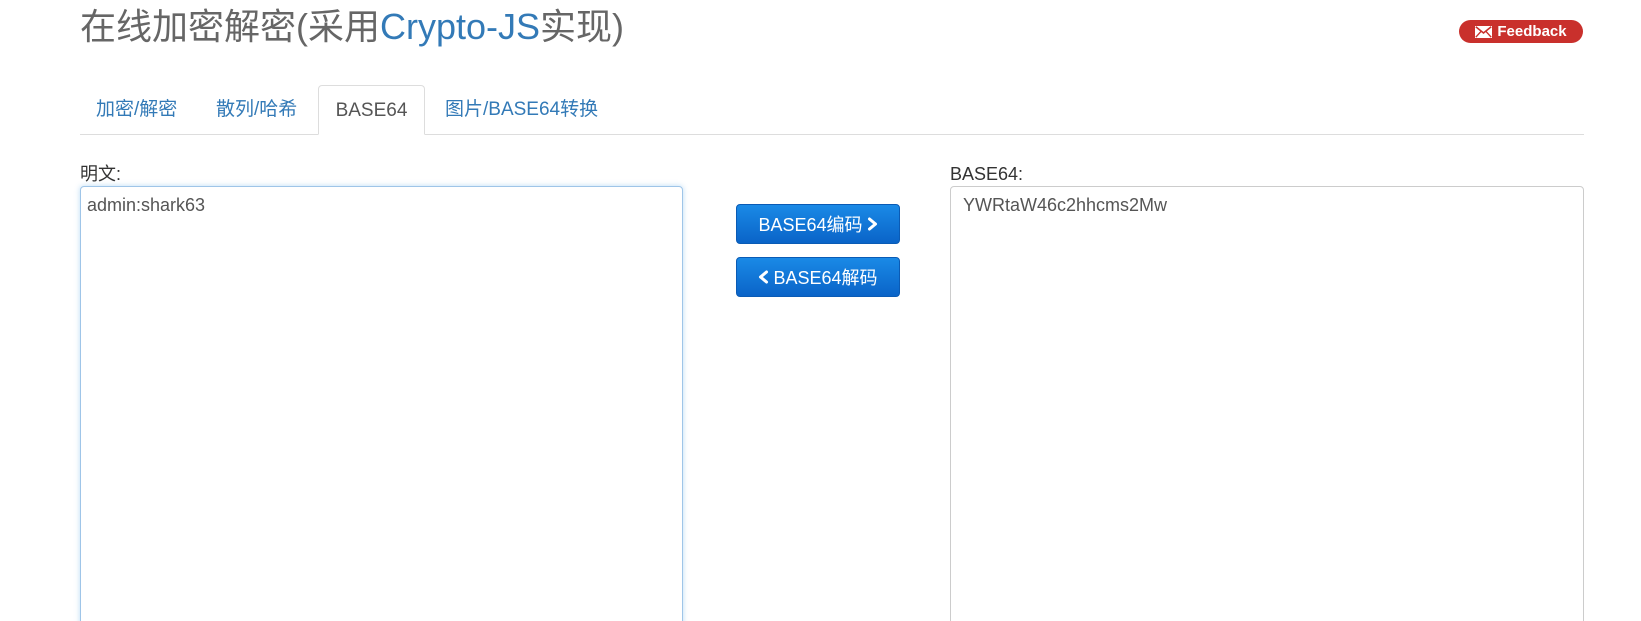 This screenshot has height=621, width=1641. I want to click on tab-bar: 加密/解密 散列/哈希 BASE64 图片/BASE64转换, so click(832, 110).